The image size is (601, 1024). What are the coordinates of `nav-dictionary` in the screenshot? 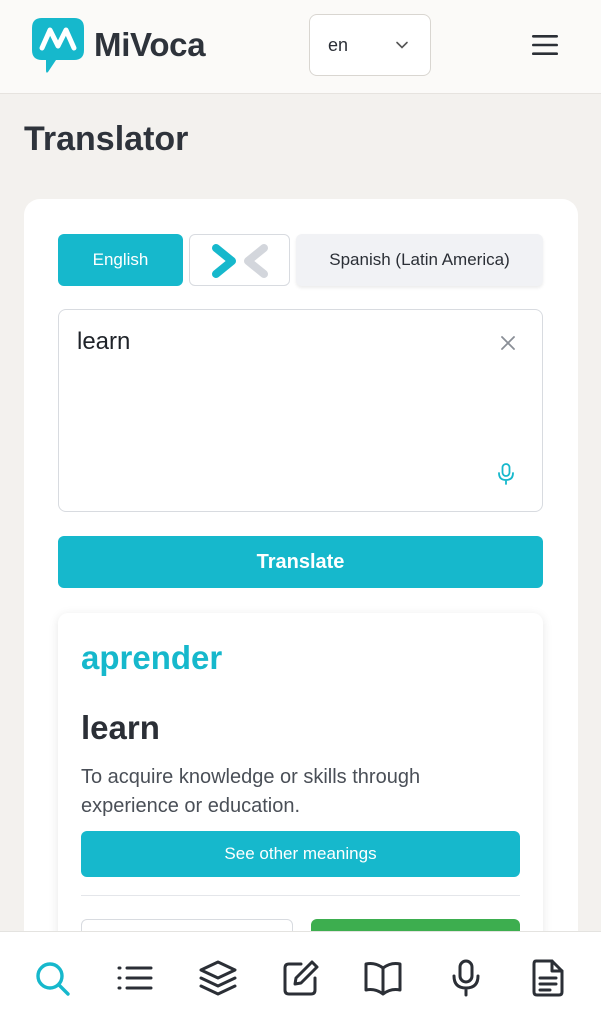 It's located at (383, 978).